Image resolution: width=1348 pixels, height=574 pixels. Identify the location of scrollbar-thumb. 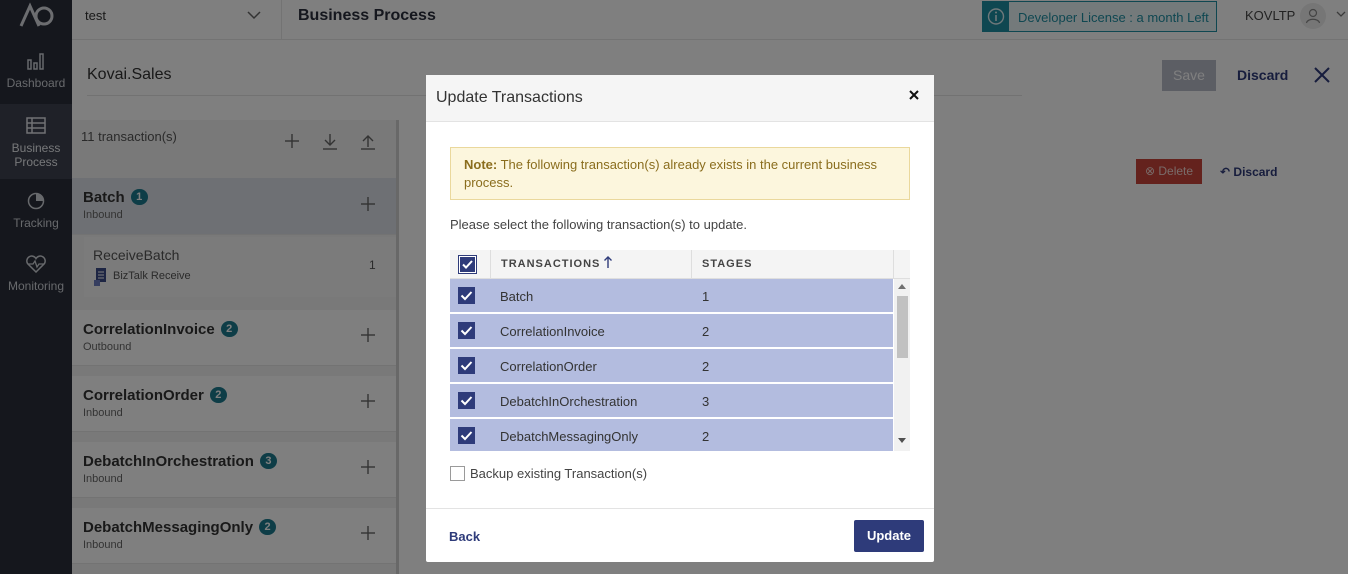
(902, 327).